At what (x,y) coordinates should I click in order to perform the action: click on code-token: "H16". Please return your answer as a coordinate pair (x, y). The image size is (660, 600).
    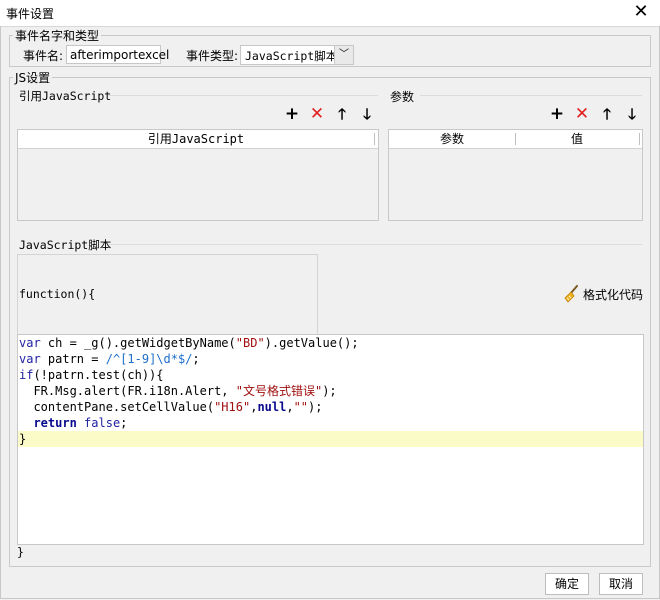
    Looking at the image, I should click on (232, 407).